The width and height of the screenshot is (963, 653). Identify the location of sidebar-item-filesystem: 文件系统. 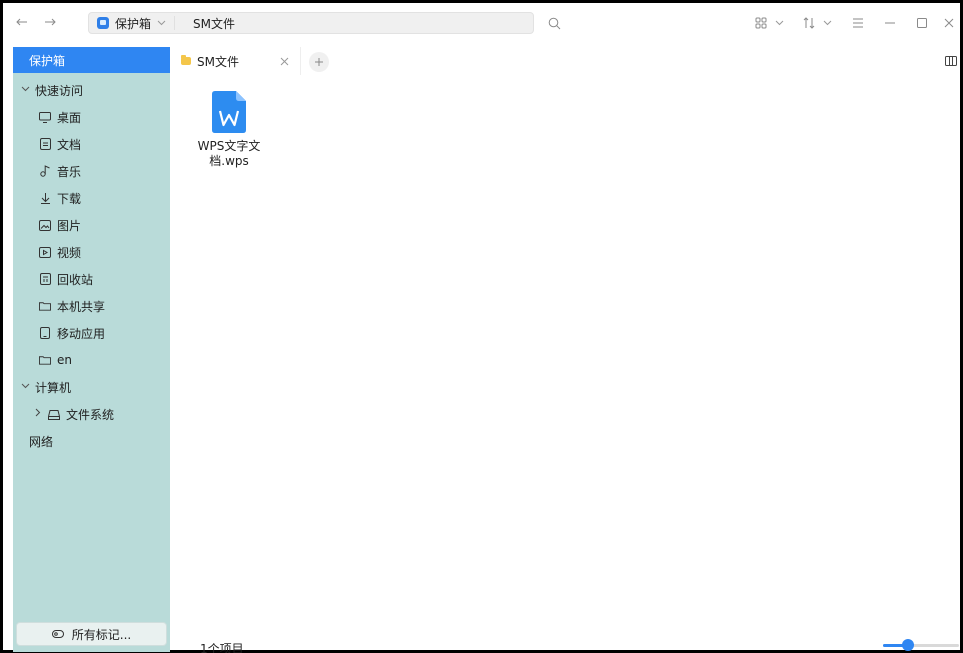
(91, 414).